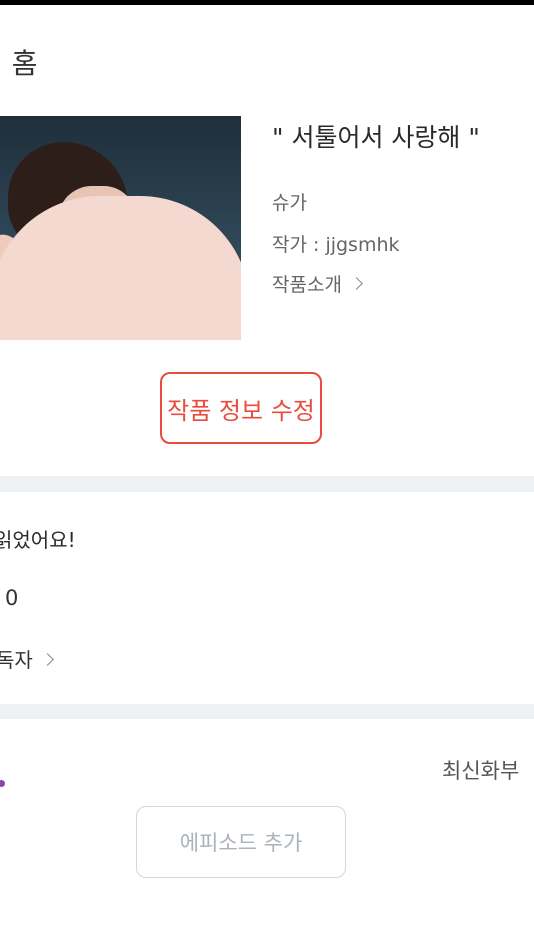  Describe the element at coordinates (16, 660) in the screenshot. I see `readers-label: 독자` at that location.